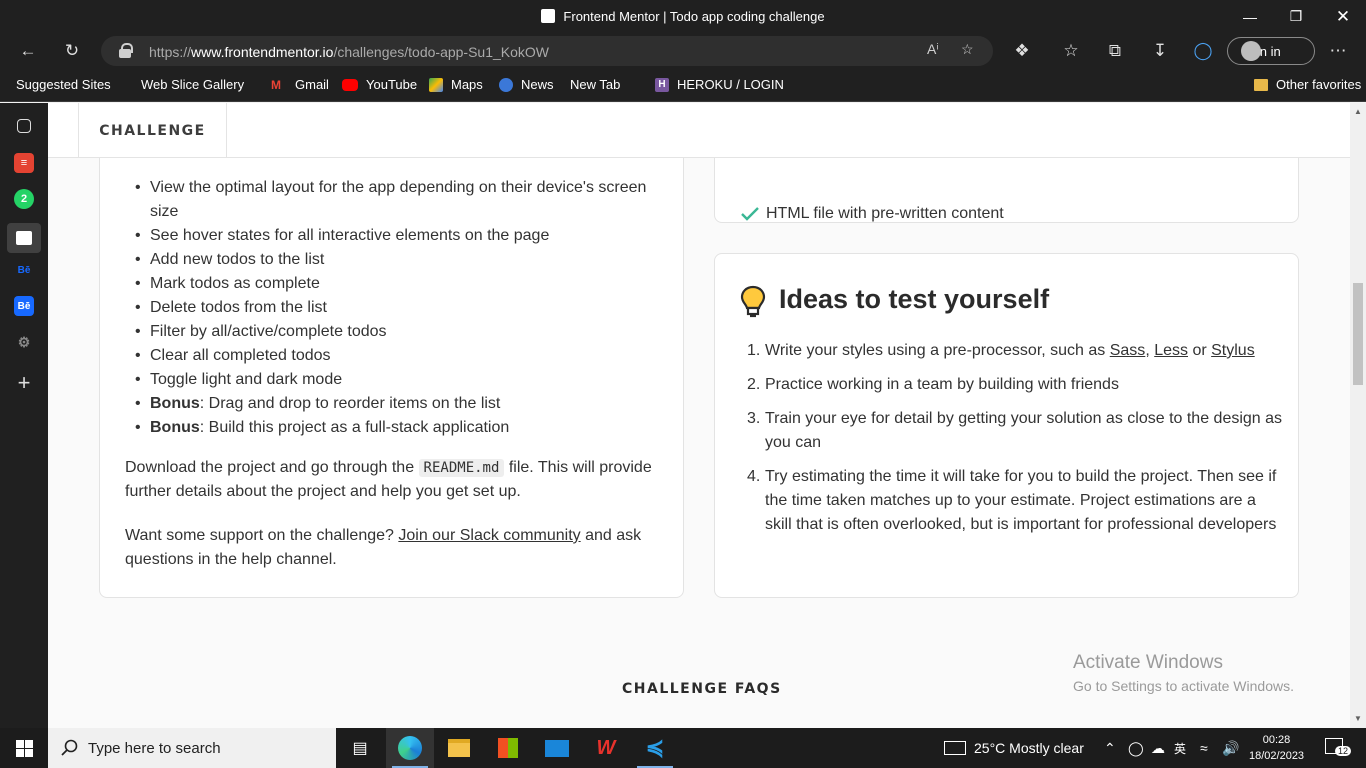  Describe the element at coordinates (300, 84) in the screenshot. I see `favorite-gmail: M Gmail` at that location.